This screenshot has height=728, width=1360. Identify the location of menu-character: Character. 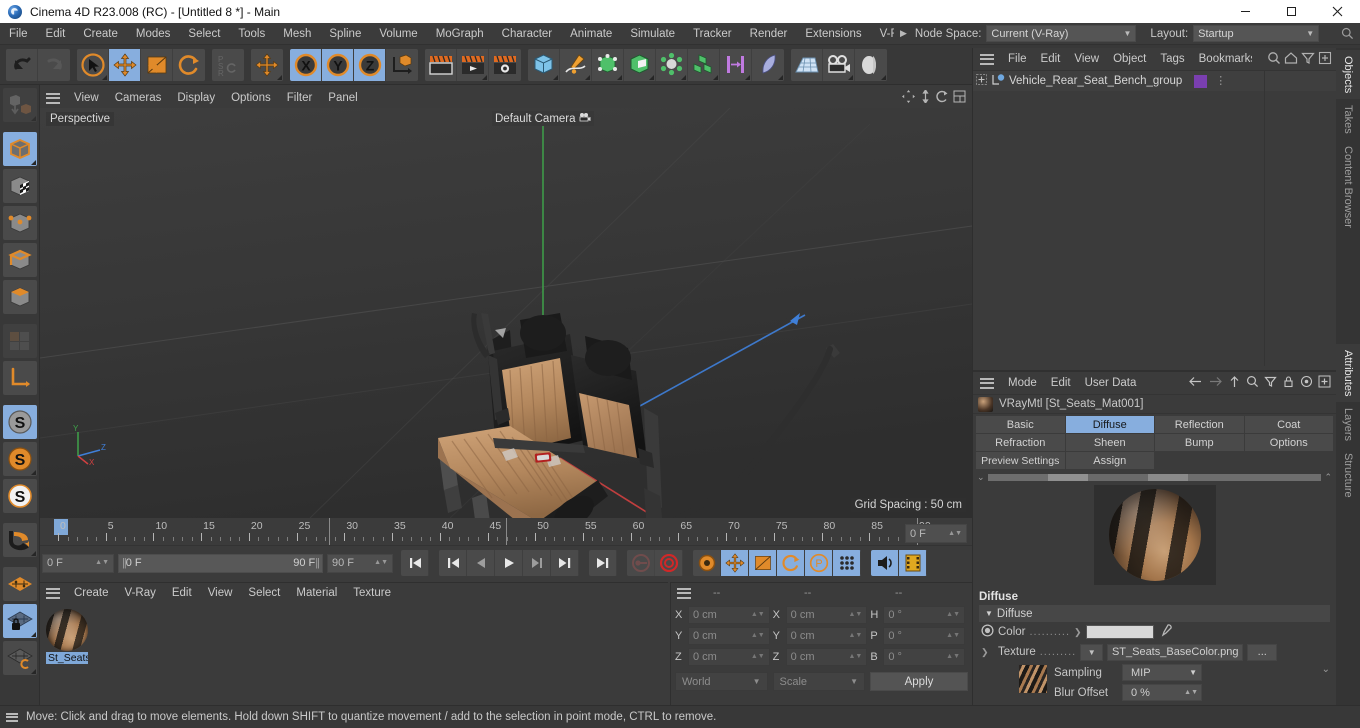
(527, 34).